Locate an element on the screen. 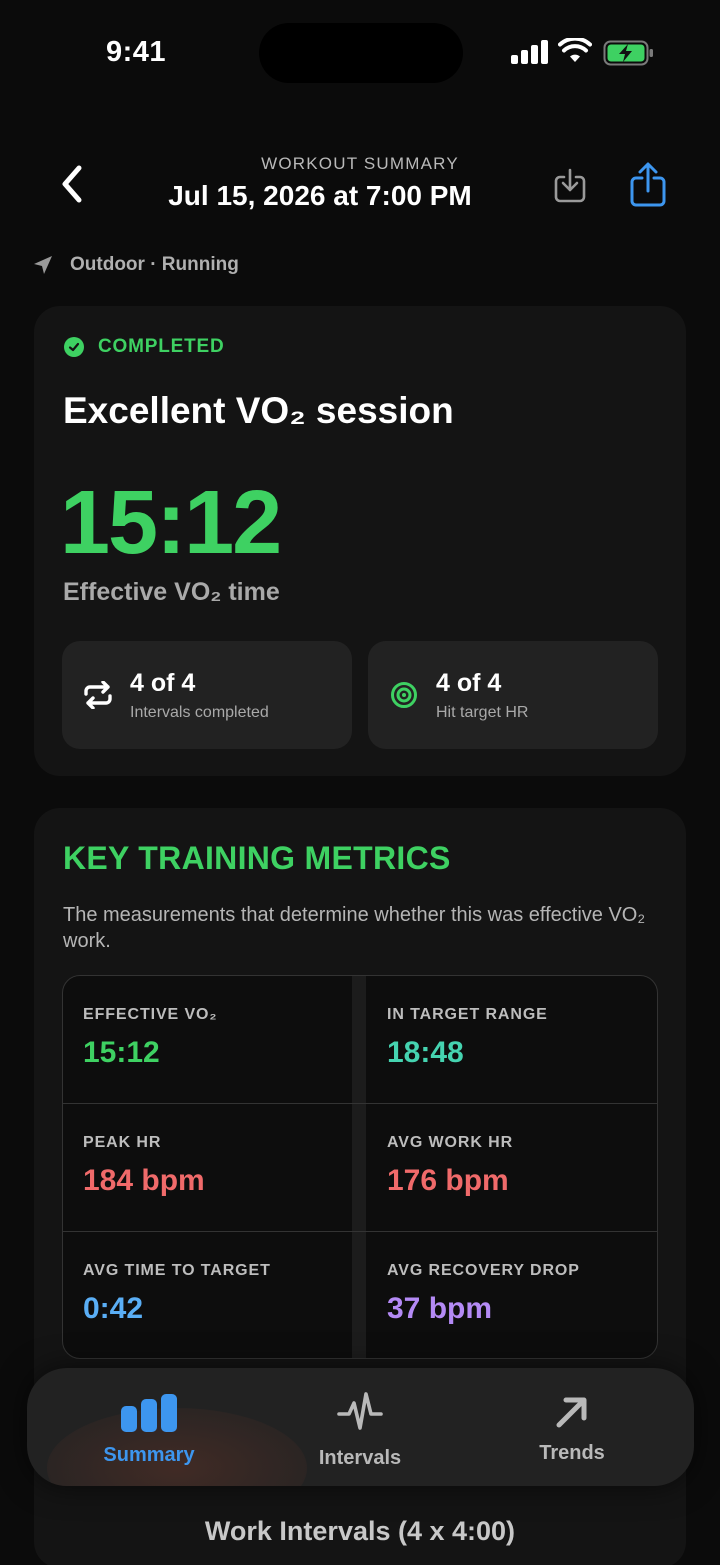 The height and width of the screenshot is (1565, 720). metric-effective-vo2: EFFECTIVE VO₂ 15:12 is located at coordinates (208, 1039).